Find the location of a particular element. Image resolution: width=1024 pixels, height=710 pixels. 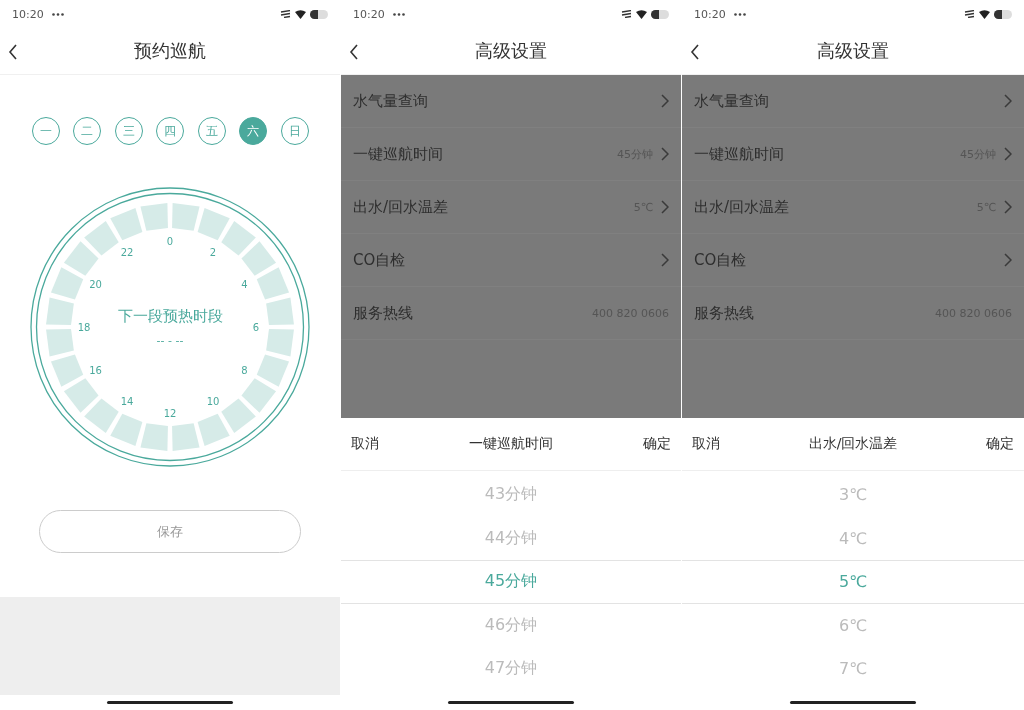

hour-label: 18 is located at coordinates (84, 327).